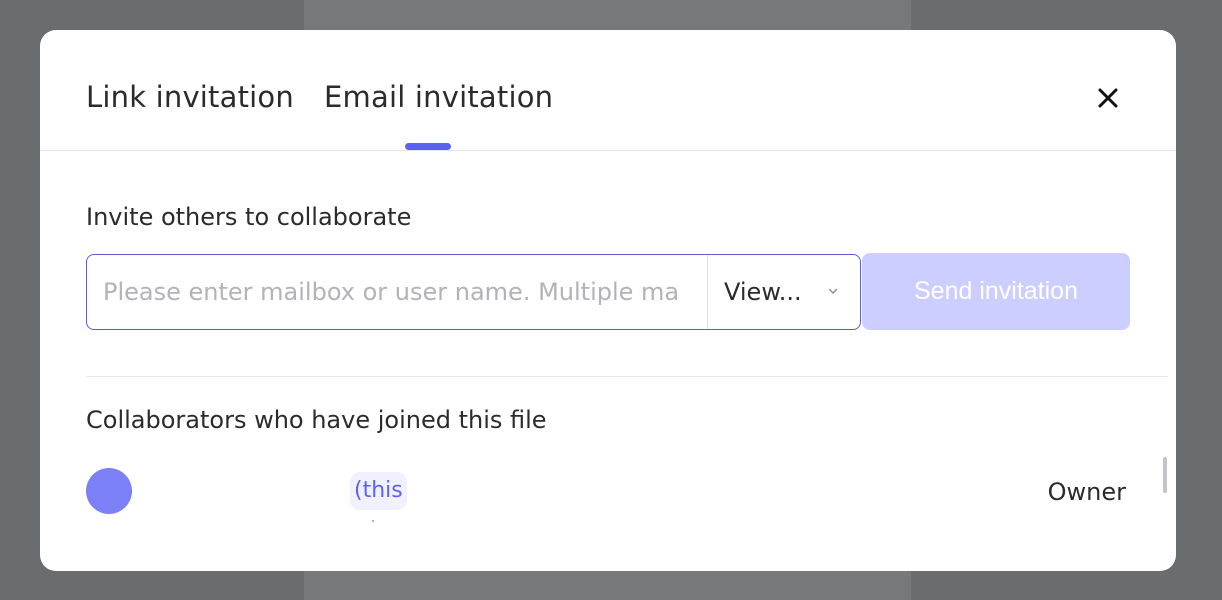 The width and height of the screenshot is (1222, 600). I want to click on close-button, so click(1108, 98).